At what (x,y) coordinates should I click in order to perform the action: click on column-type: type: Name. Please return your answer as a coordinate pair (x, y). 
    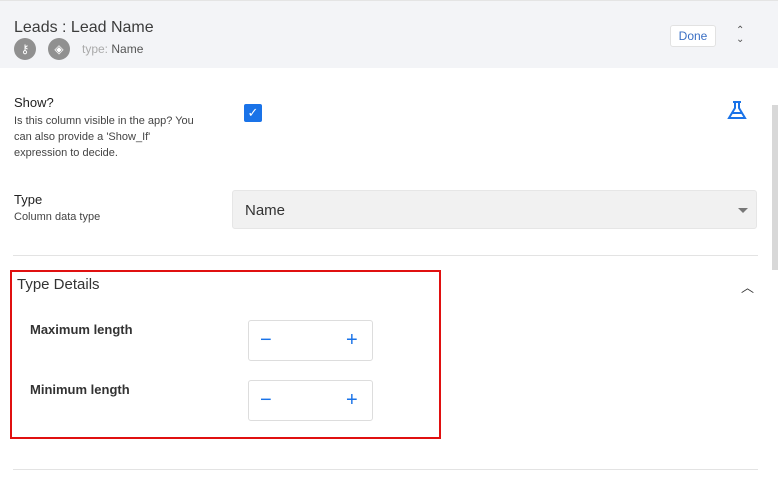
    Looking at the image, I should click on (112, 49).